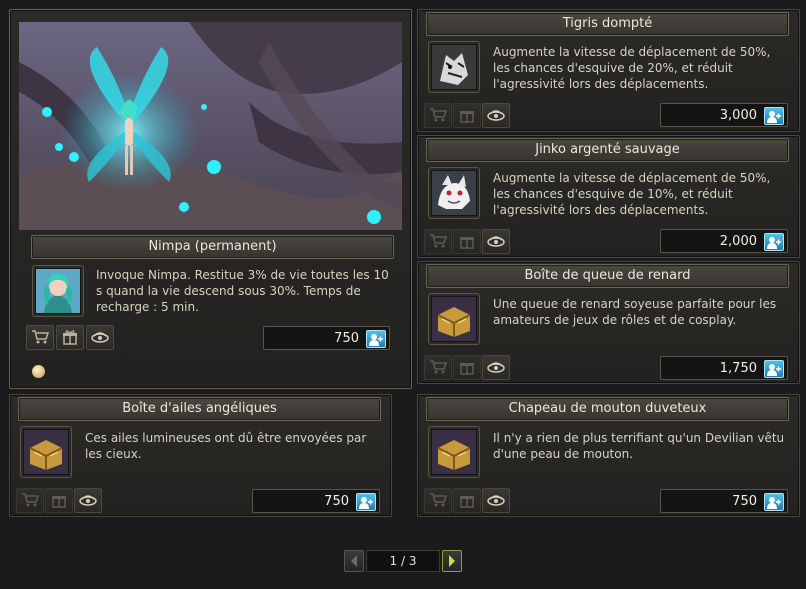  I want to click on item-title: Boîte de queue de renard, so click(607, 276).